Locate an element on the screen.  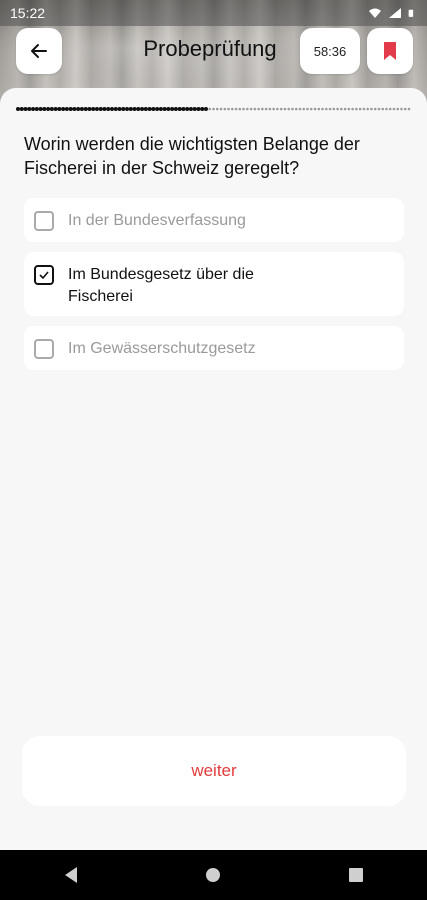
recents-square-icon is located at coordinates (356, 875).